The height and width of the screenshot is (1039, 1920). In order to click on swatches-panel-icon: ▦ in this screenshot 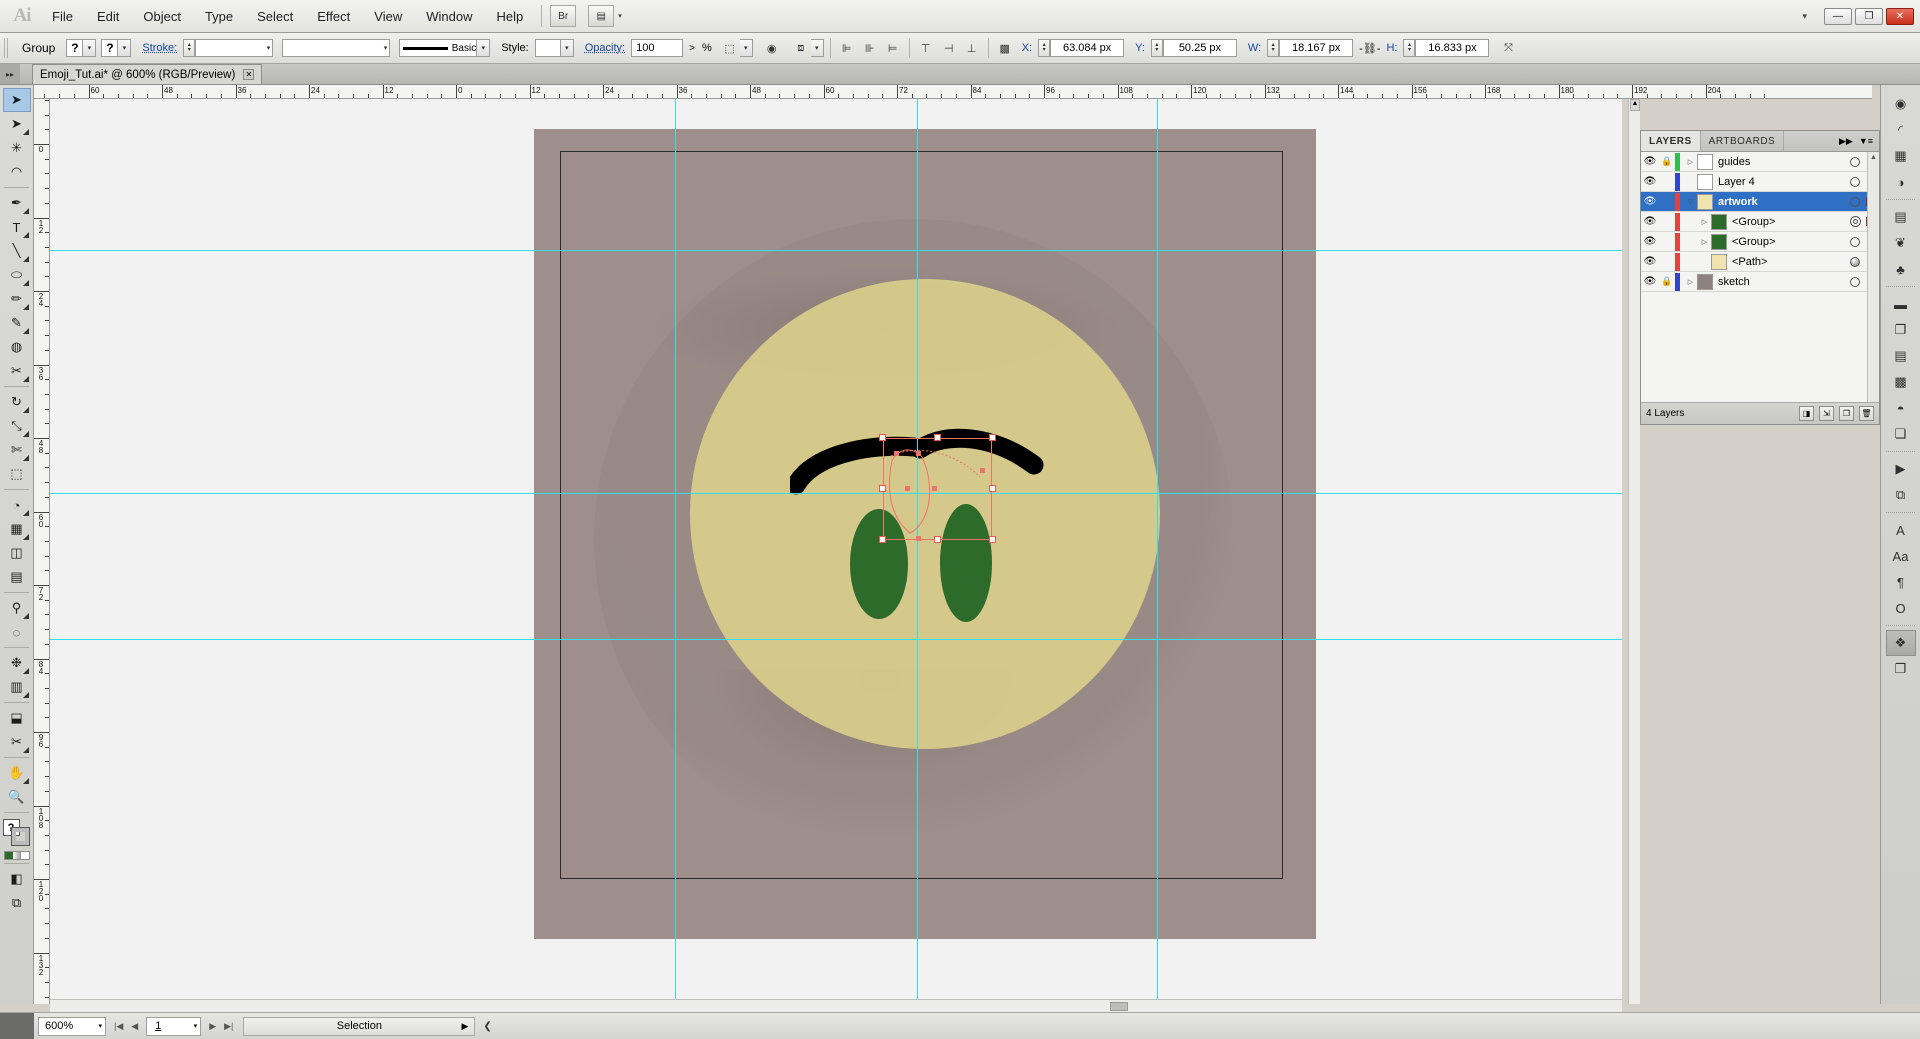, I will do `click(1901, 156)`.